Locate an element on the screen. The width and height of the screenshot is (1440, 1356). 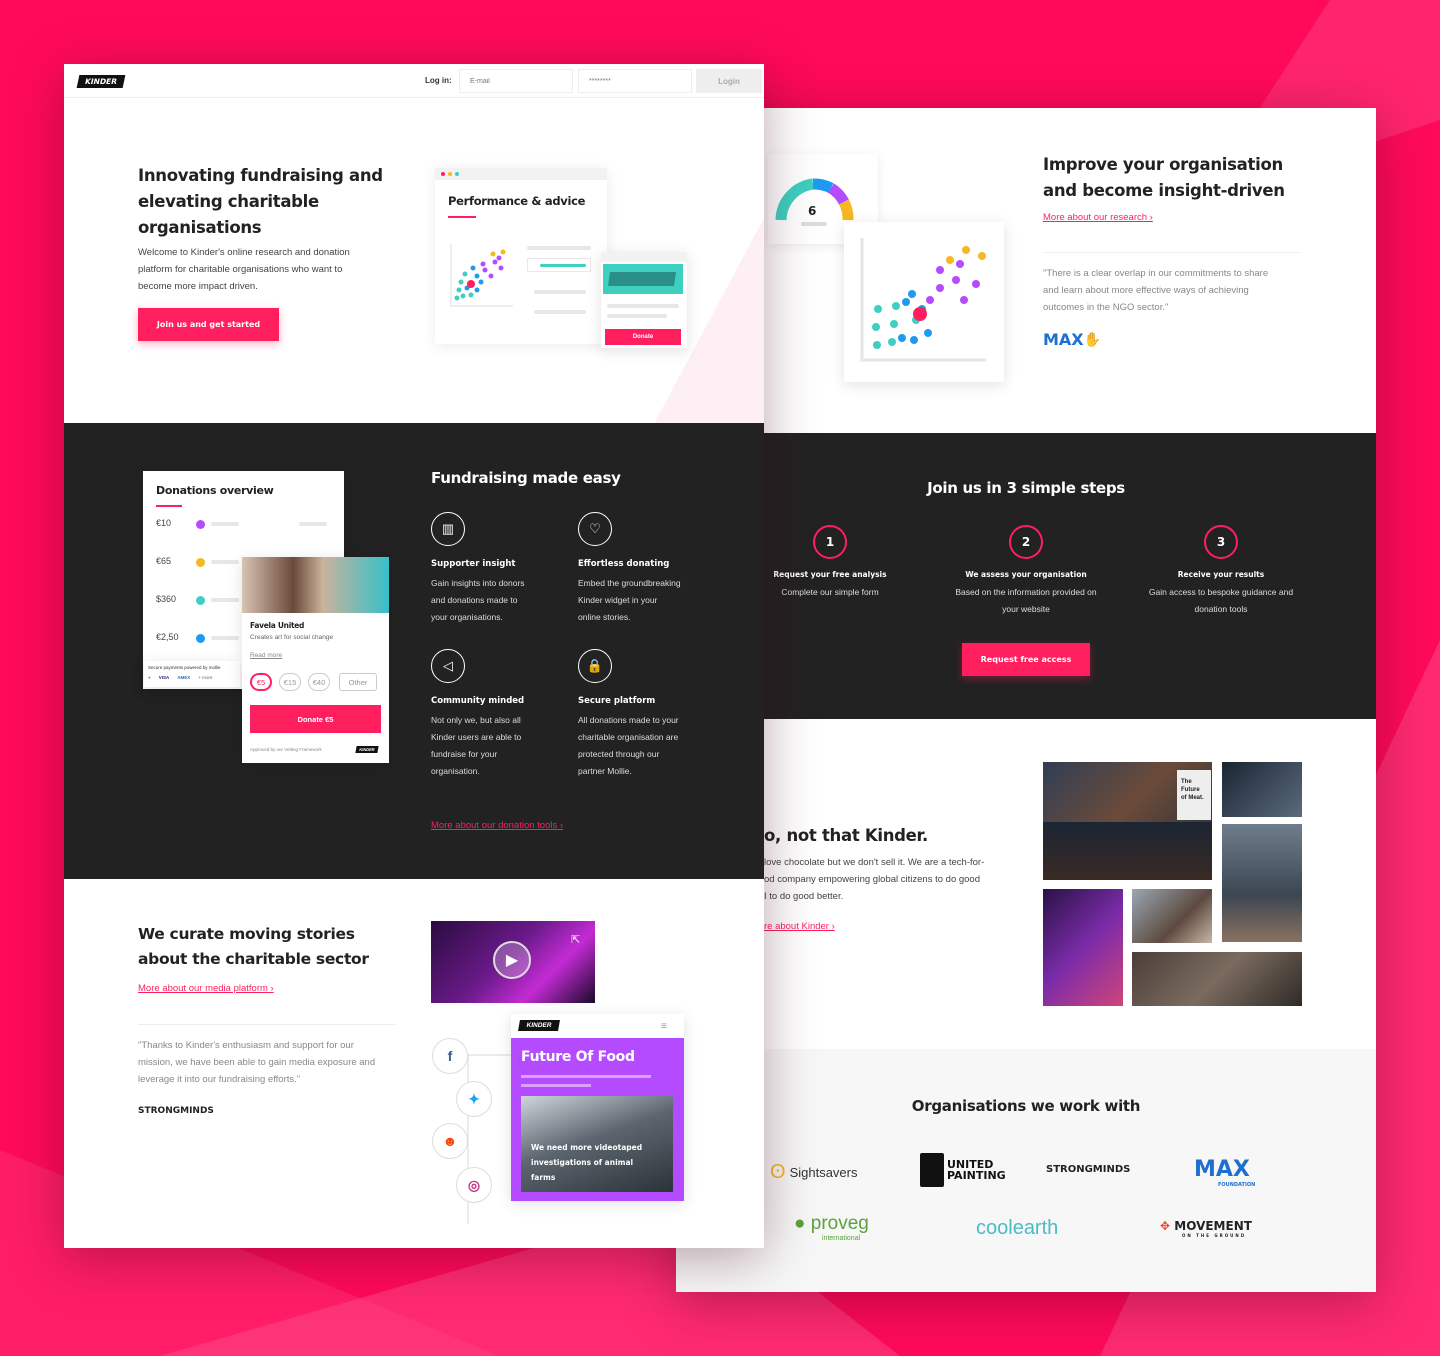
performance-title: Performance & advice is located at coordinates (517, 201).